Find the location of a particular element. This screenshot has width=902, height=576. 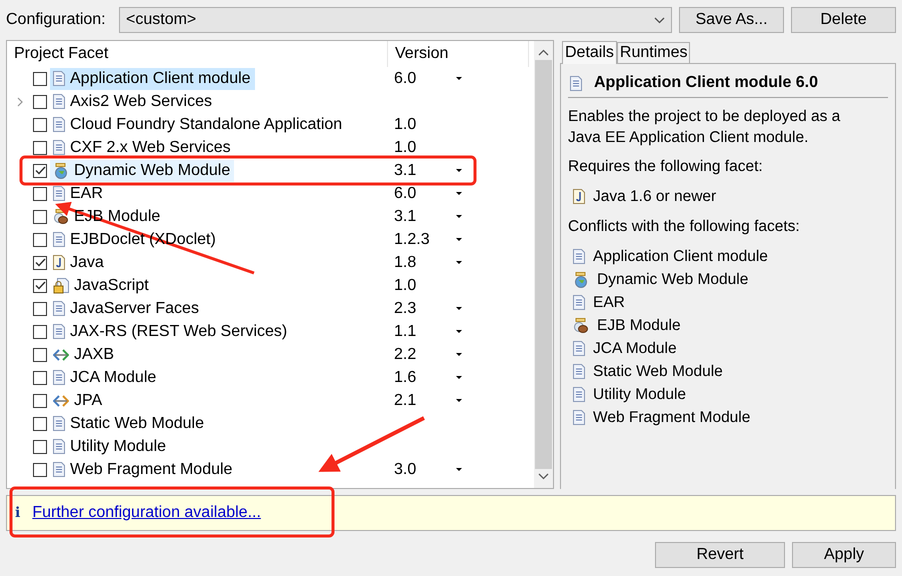

facet-item: Static Web Module is located at coordinates (129, 423).